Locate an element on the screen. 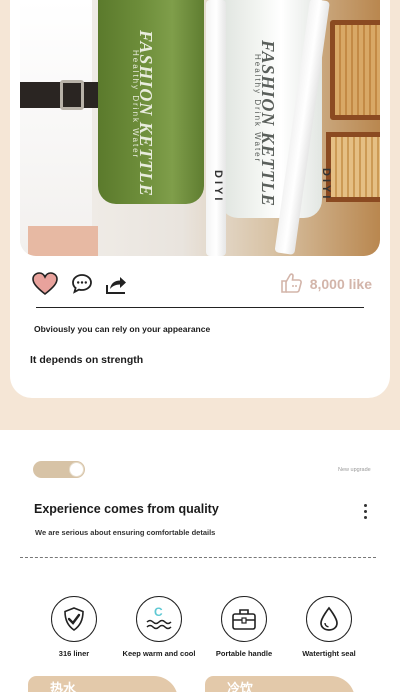  new-upgrade-badge: New upgrade is located at coordinates (354, 470).